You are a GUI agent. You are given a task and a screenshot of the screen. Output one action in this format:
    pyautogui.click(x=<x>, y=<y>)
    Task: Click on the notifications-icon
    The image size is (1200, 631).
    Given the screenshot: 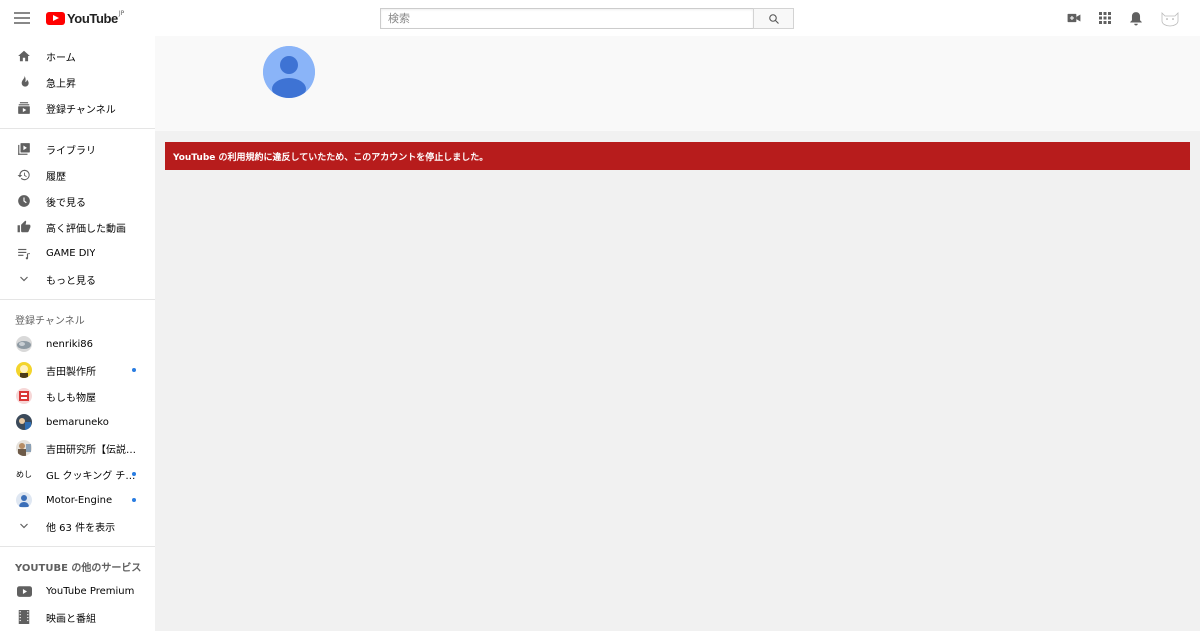 What is the action you would take?
    pyautogui.click(x=1136, y=18)
    